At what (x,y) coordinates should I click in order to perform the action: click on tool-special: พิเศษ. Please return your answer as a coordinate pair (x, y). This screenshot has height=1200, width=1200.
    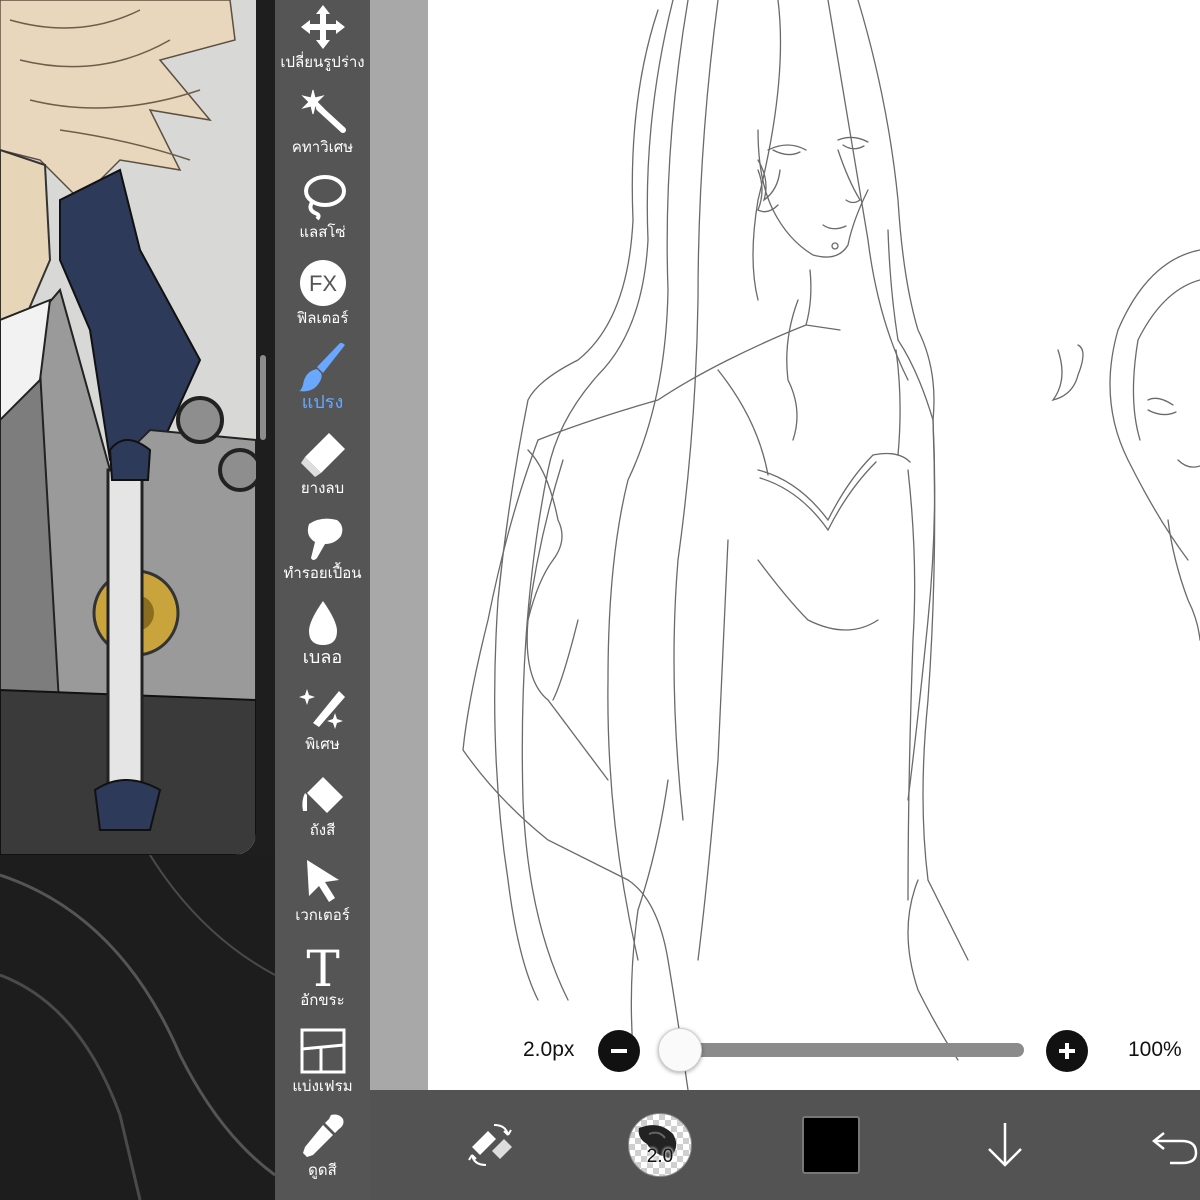
    Looking at the image, I should click on (322, 724).